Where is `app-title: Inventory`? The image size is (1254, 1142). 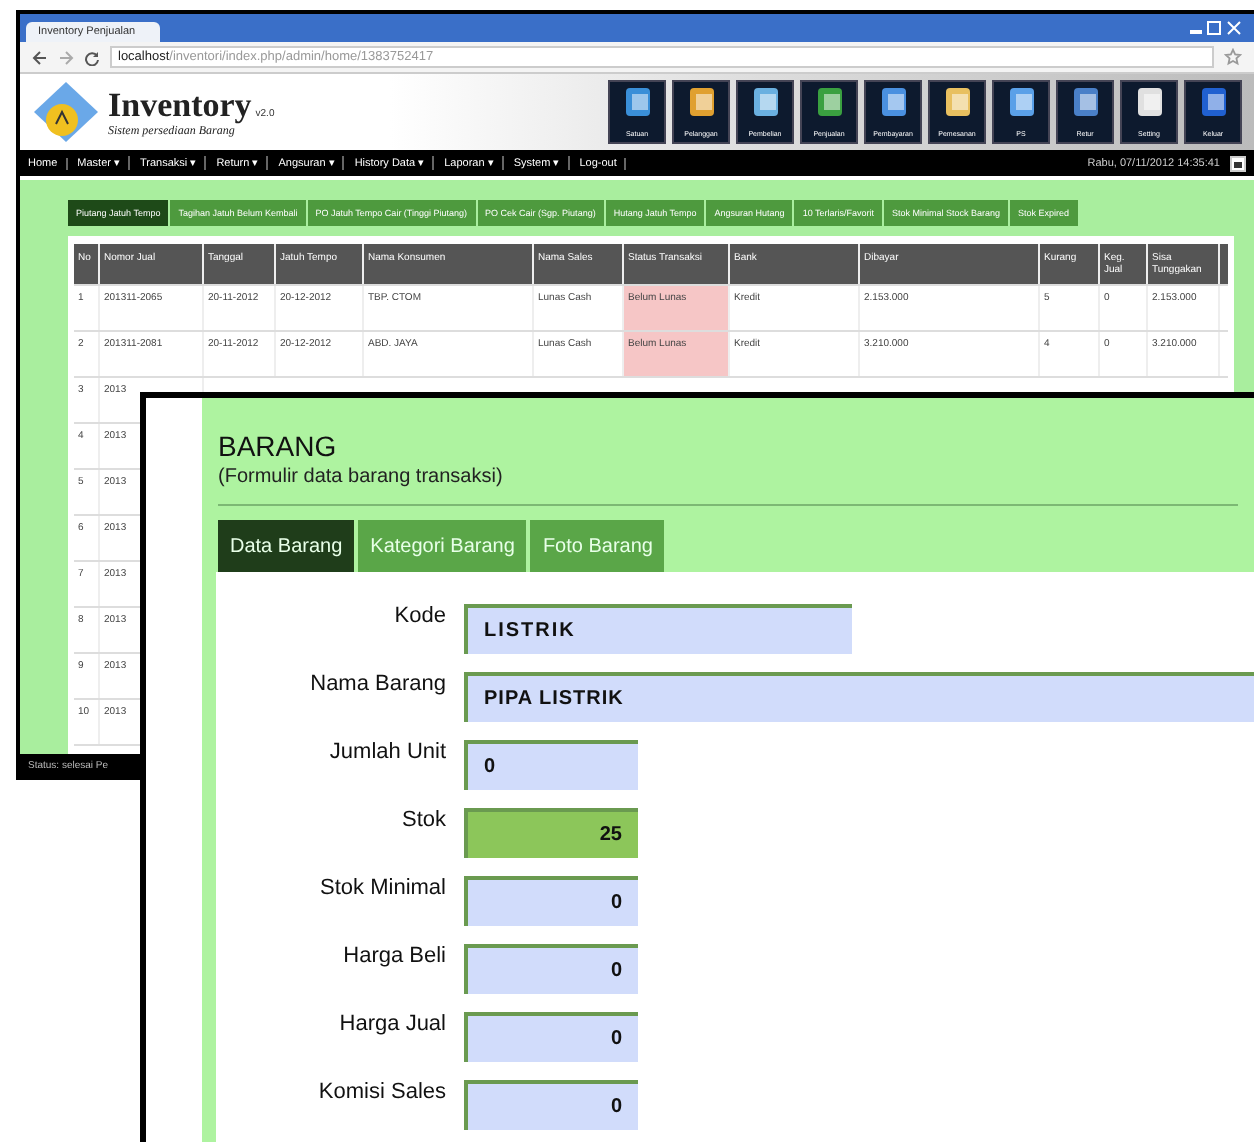
app-title: Inventory is located at coordinates (180, 105).